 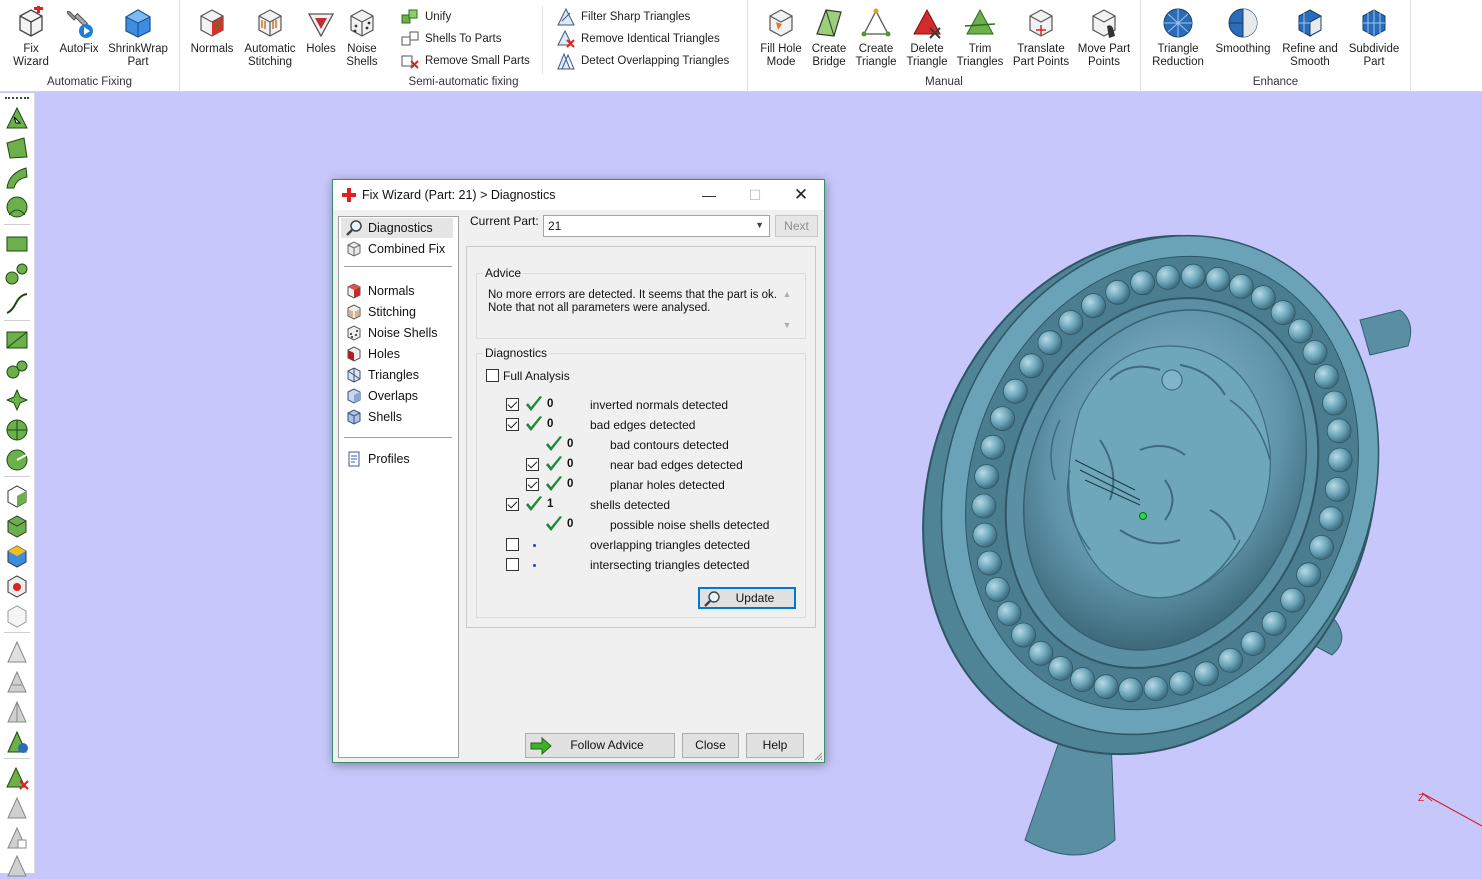 I want to click on unify-button: Unify, so click(x=425, y=17).